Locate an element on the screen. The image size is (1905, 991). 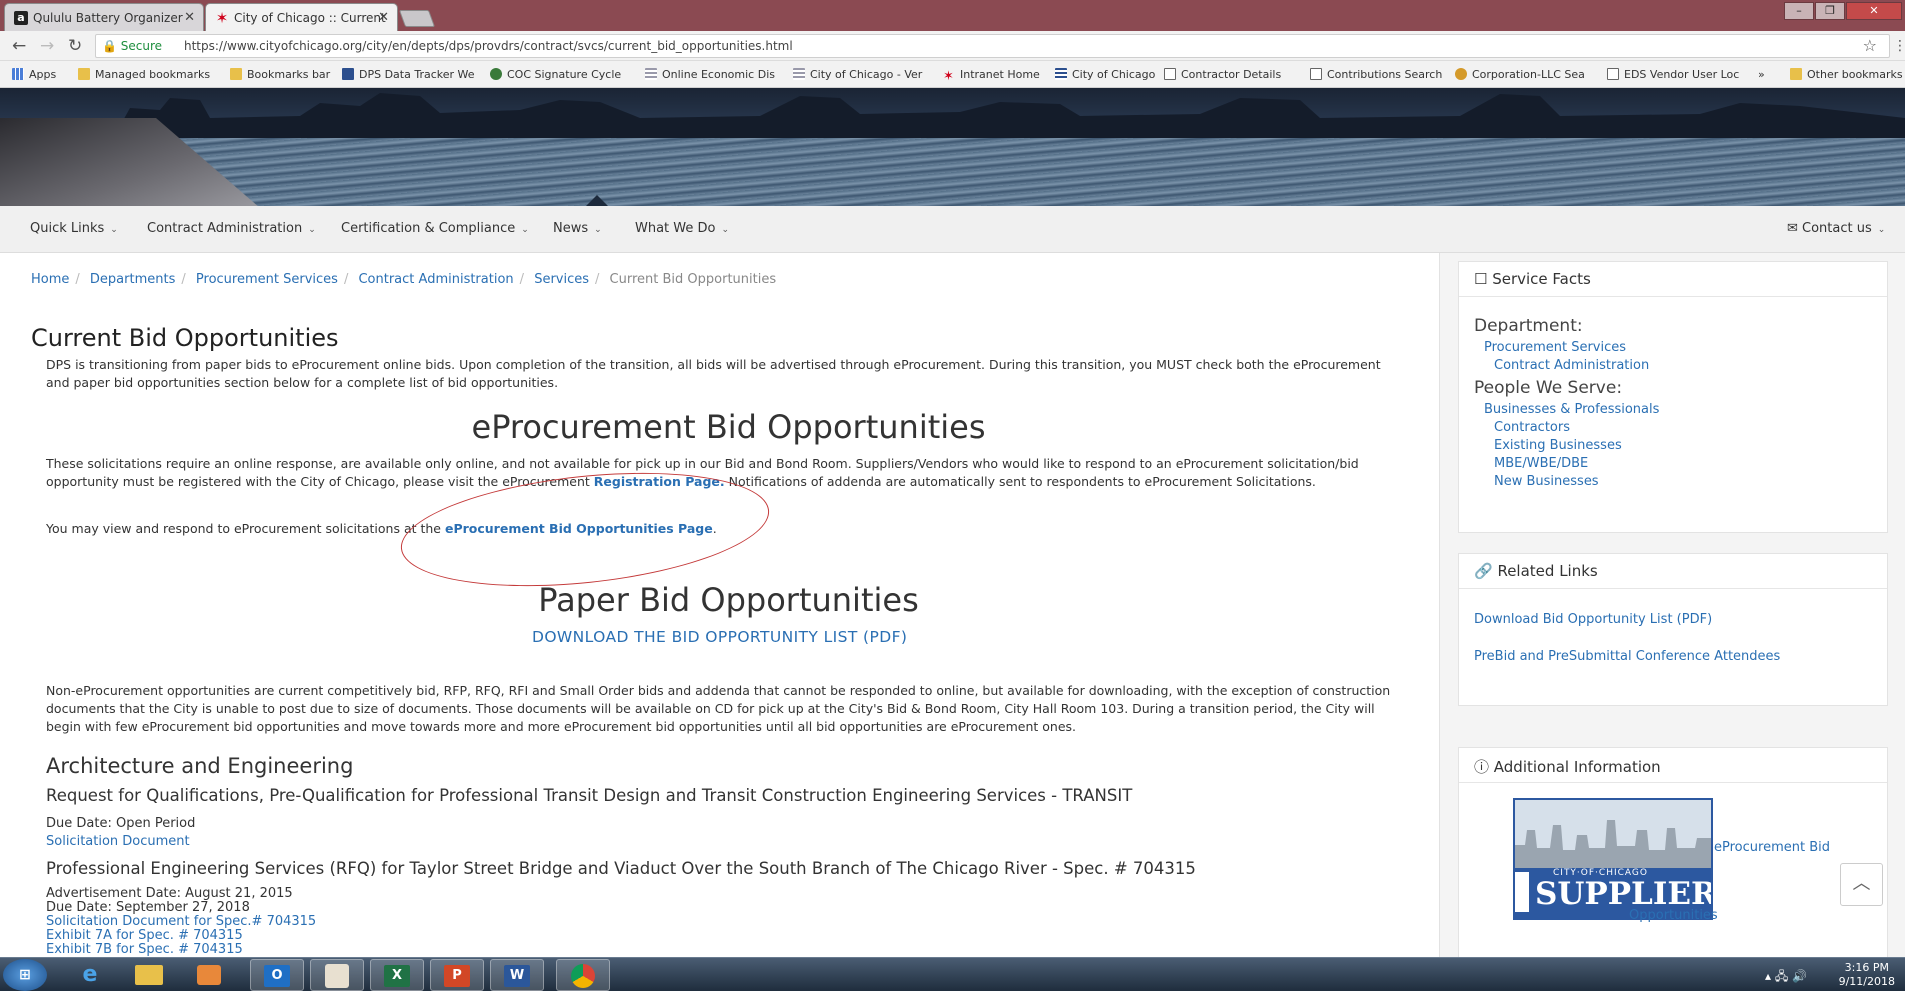
minimize-button: – is located at coordinates (1799, 11).